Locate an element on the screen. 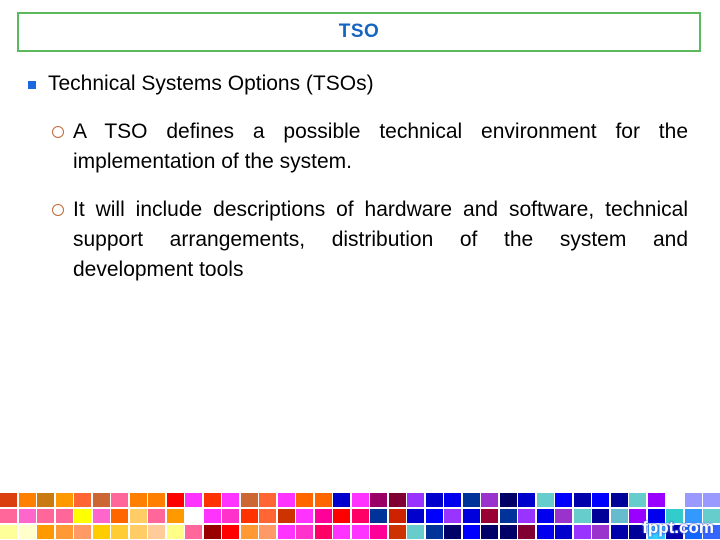  main-bullet-text: Technical Systems Options (TSOs) is located at coordinates (211, 83).